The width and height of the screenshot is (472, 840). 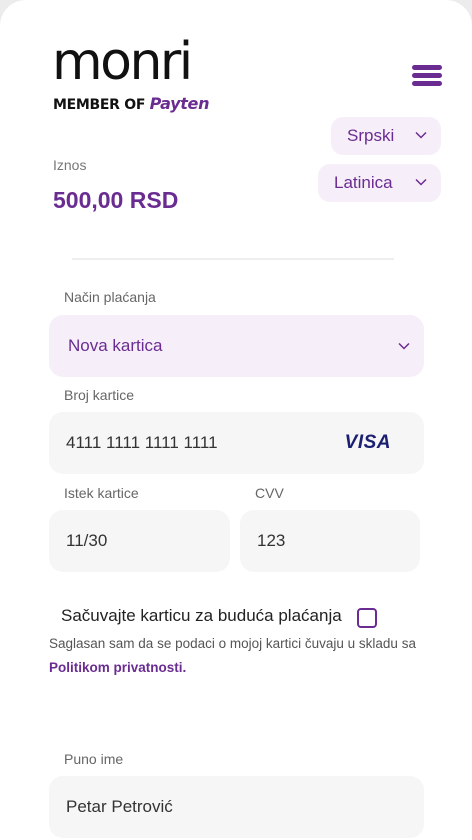 I want to click on expiry-label: Istek kartice, so click(x=101, y=493).